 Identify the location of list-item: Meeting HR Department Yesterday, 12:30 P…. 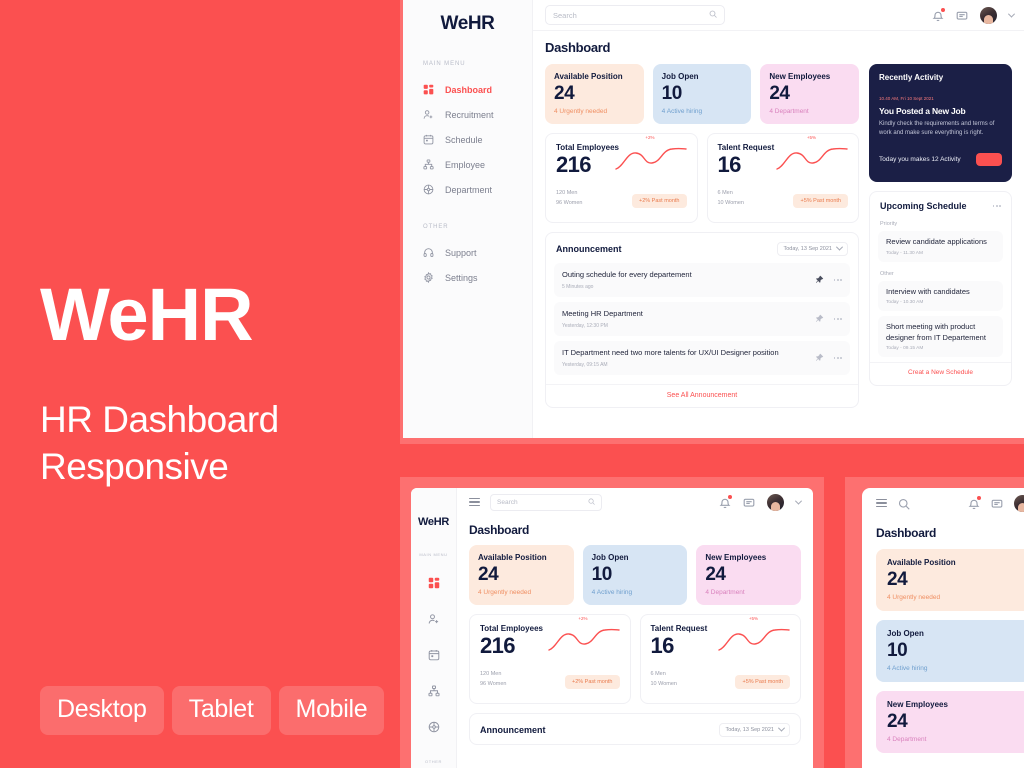
(702, 318).